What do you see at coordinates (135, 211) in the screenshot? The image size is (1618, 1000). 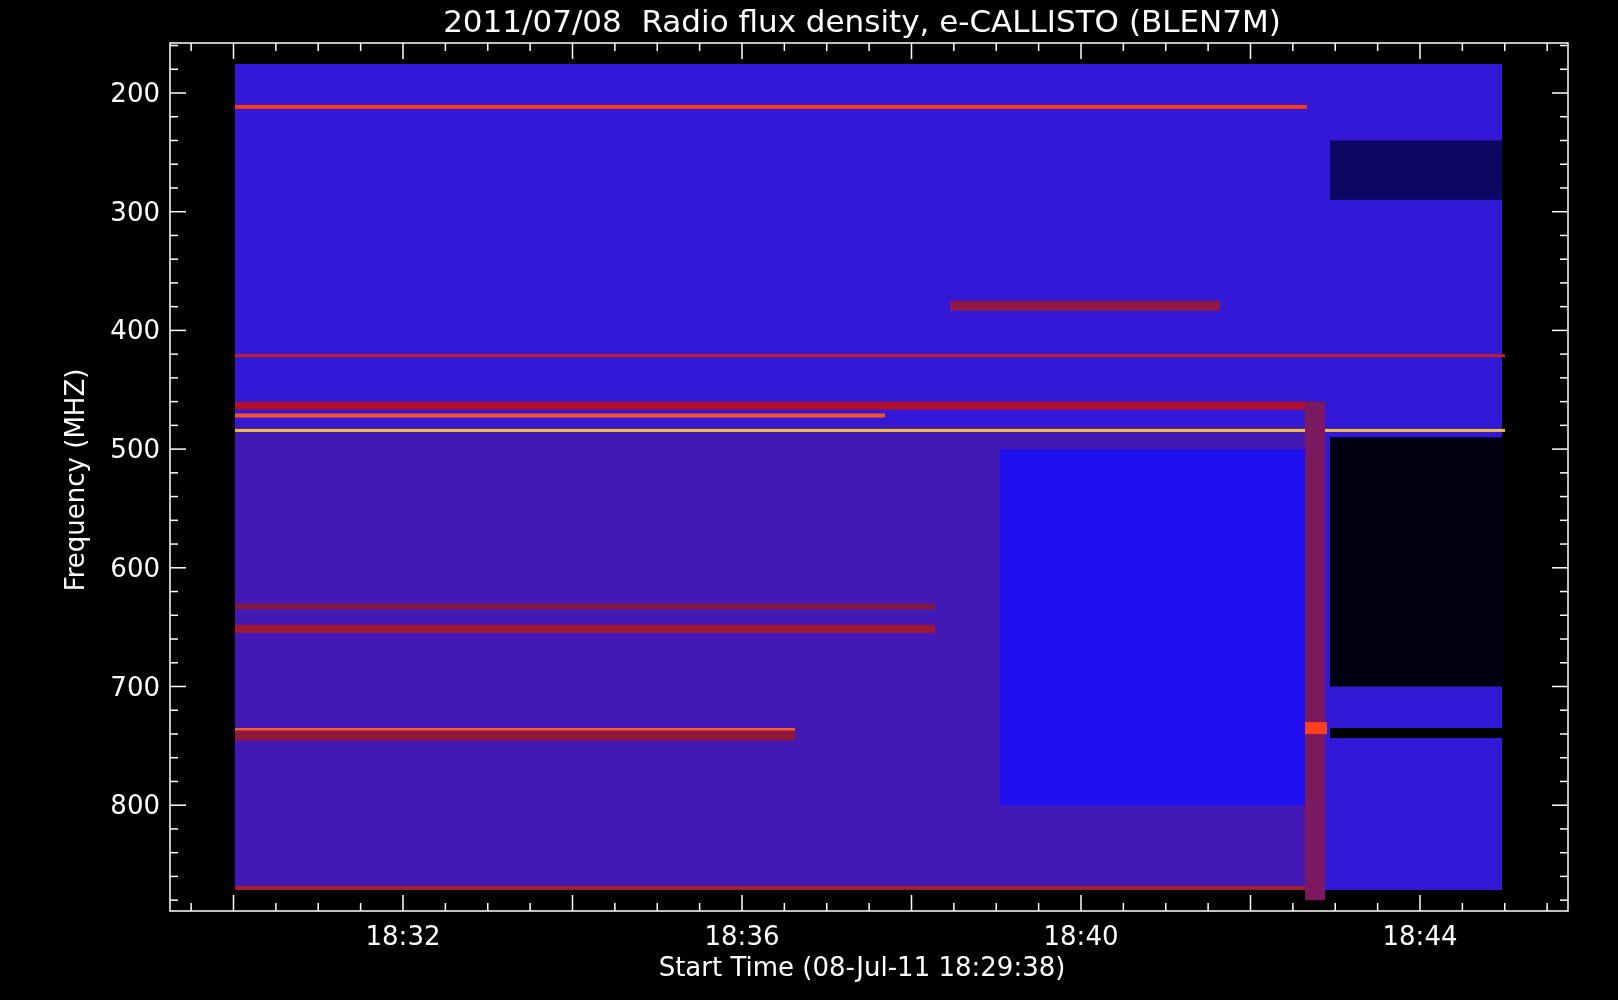 I see `y-tick-label: 300` at bounding box center [135, 211].